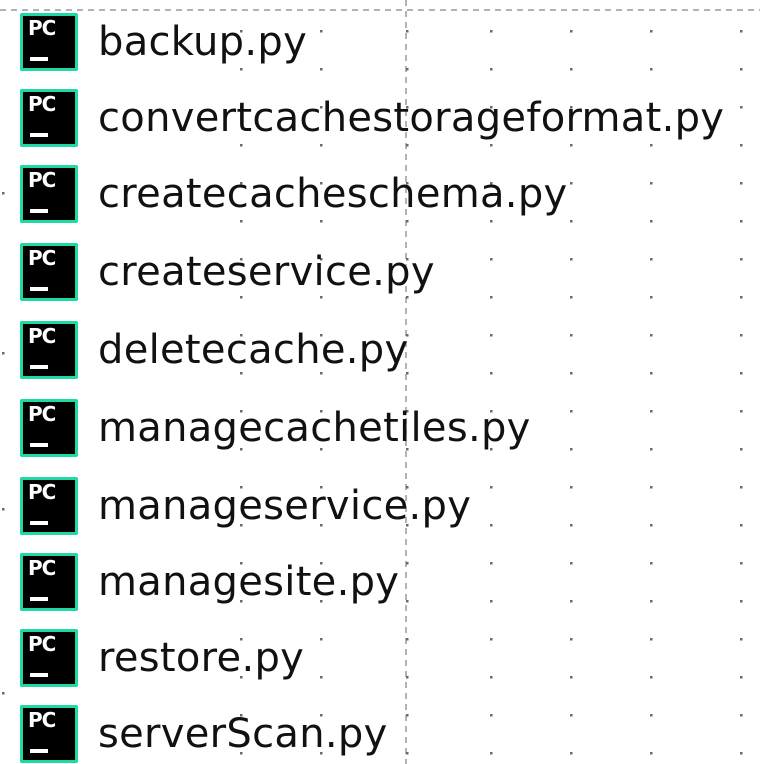 This screenshot has width=760, height=764. Describe the element at coordinates (249, 582) in the screenshot. I see `file-name: managesite.py` at that location.